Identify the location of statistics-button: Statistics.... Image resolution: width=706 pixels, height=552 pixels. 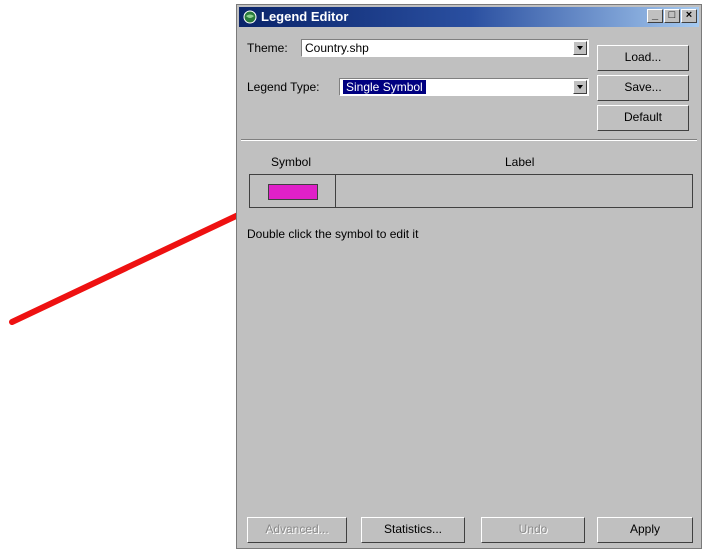
(413, 530).